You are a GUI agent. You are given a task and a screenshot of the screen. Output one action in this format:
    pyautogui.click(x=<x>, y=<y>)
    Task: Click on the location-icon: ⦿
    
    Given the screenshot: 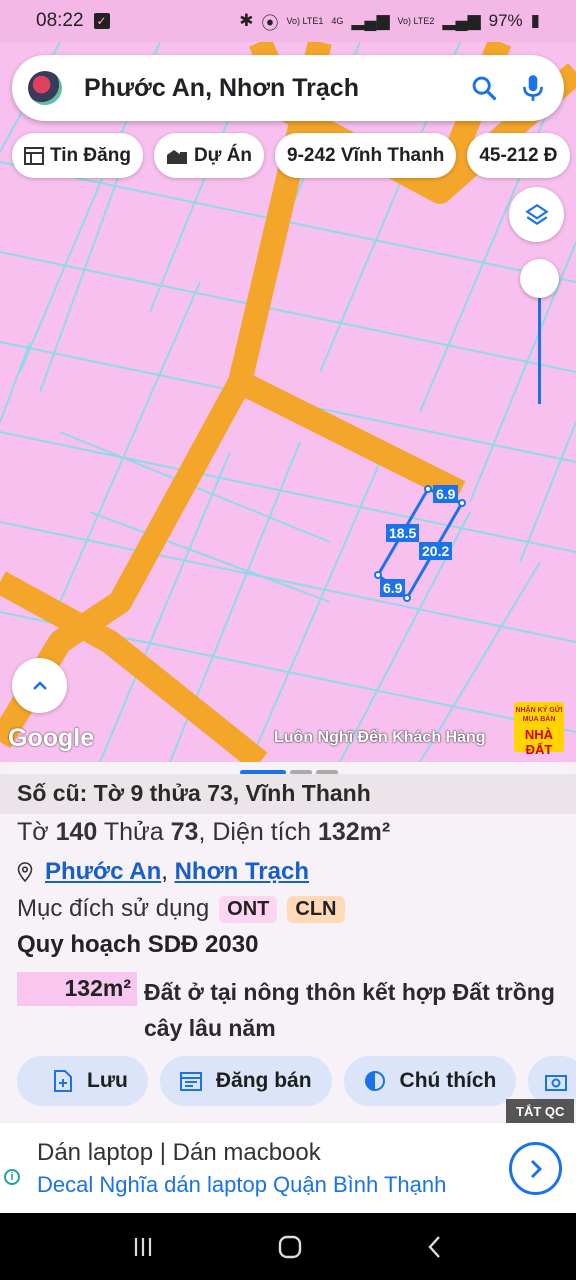 What is the action you would take?
    pyautogui.click(x=270, y=23)
    